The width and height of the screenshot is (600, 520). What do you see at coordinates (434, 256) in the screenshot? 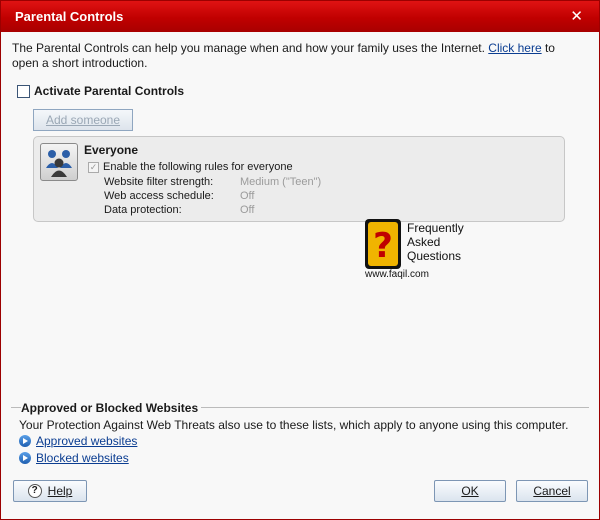
I see `faq-line-3: Questions` at bounding box center [434, 256].